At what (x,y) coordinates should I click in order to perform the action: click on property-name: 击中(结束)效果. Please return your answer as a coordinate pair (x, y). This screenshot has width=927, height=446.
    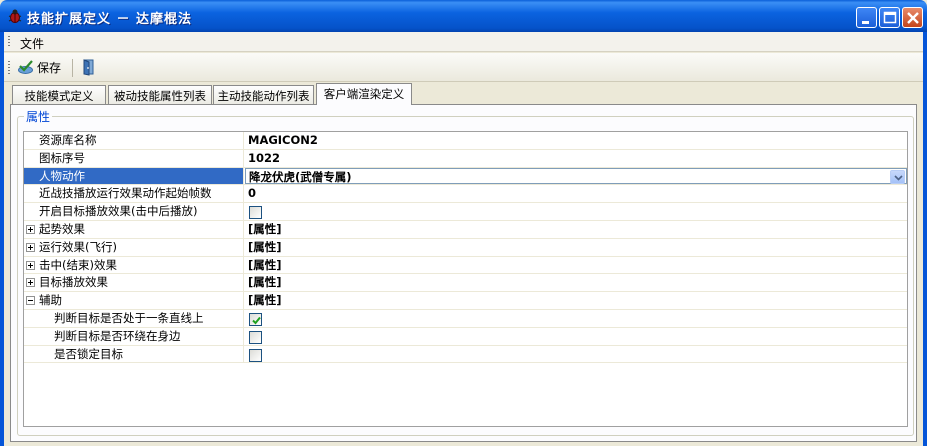
    Looking at the image, I should click on (78, 264).